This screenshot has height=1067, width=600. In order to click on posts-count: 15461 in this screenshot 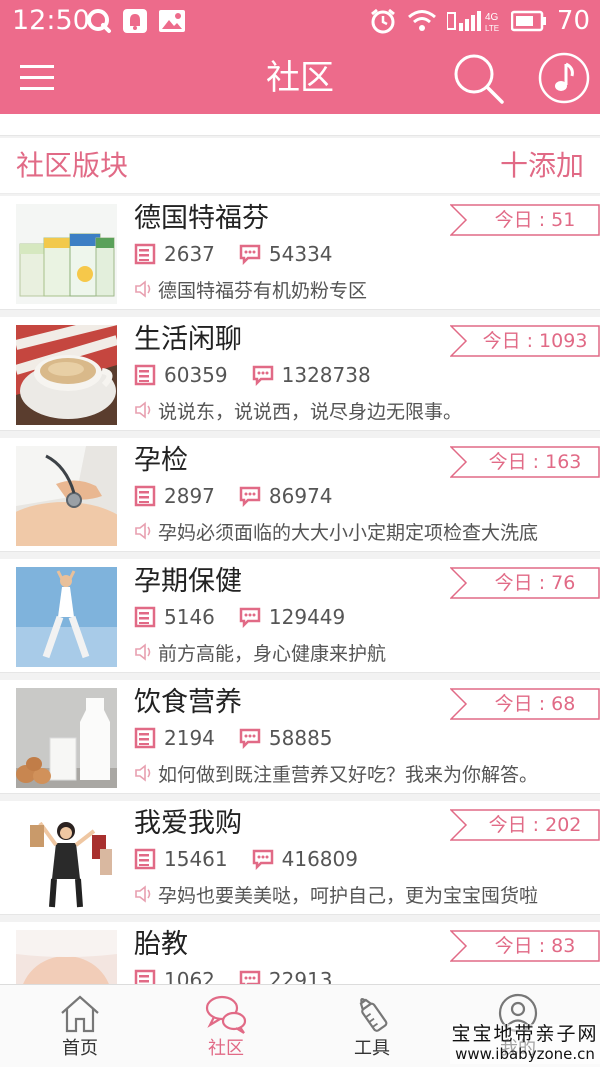, I will do `click(196, 859)`.